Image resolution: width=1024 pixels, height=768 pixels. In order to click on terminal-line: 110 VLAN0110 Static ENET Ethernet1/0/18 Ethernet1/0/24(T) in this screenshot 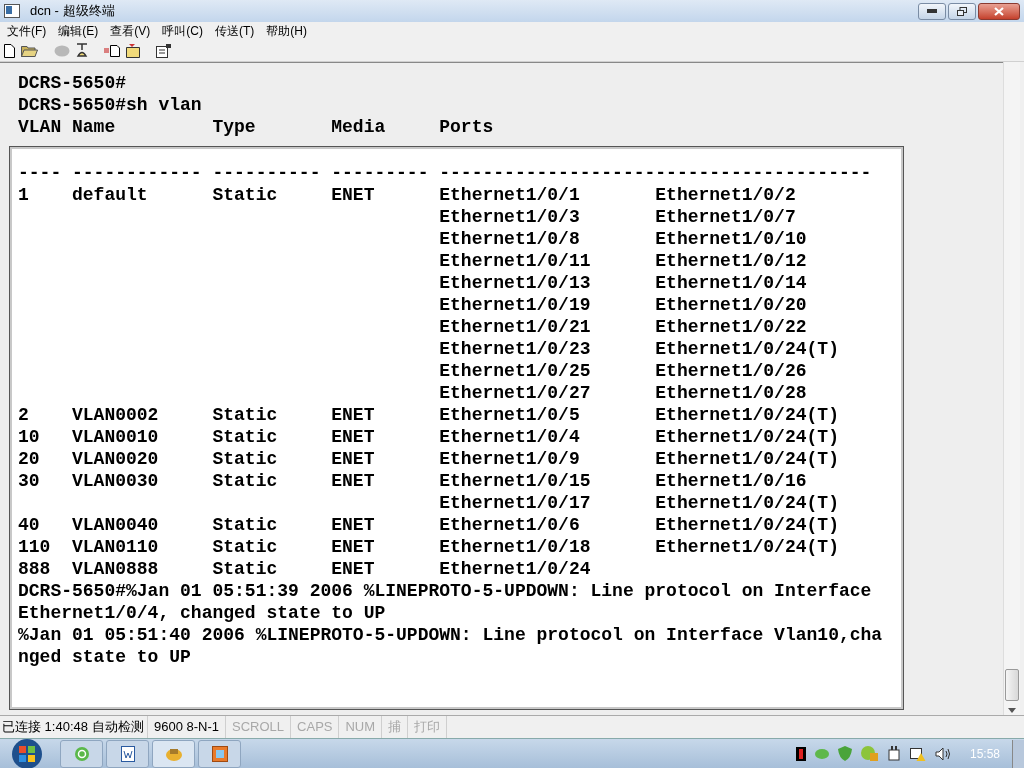, I will do `click(428, 547)`.